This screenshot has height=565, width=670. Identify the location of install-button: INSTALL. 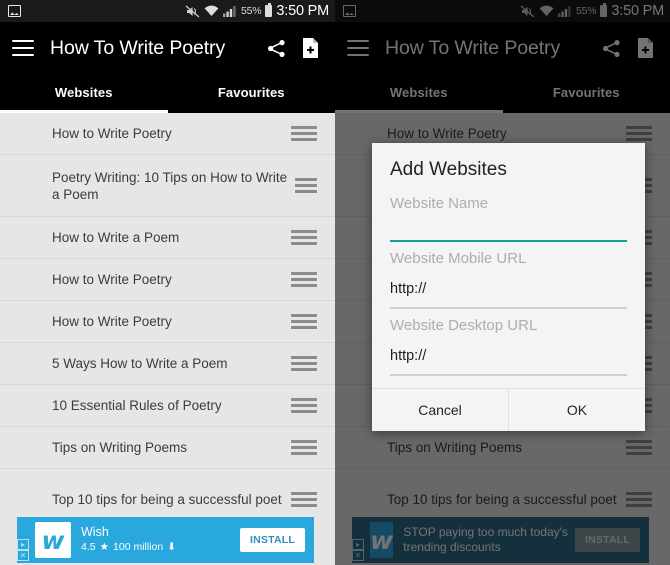
(272, 540).